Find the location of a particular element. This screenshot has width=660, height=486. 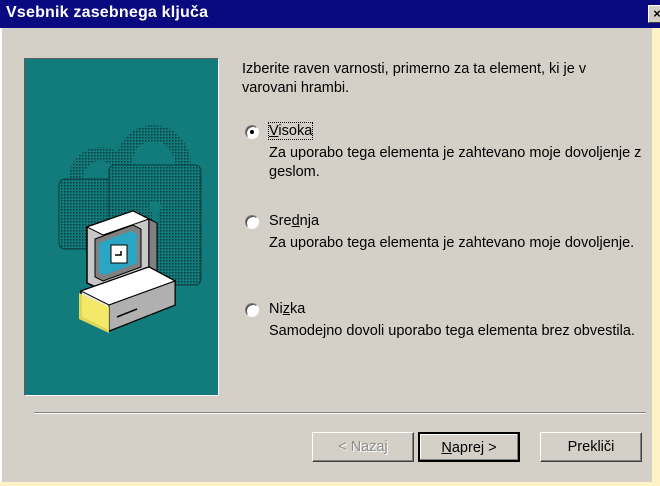

next-button: Naprej > is located at coordinates (469, 447).